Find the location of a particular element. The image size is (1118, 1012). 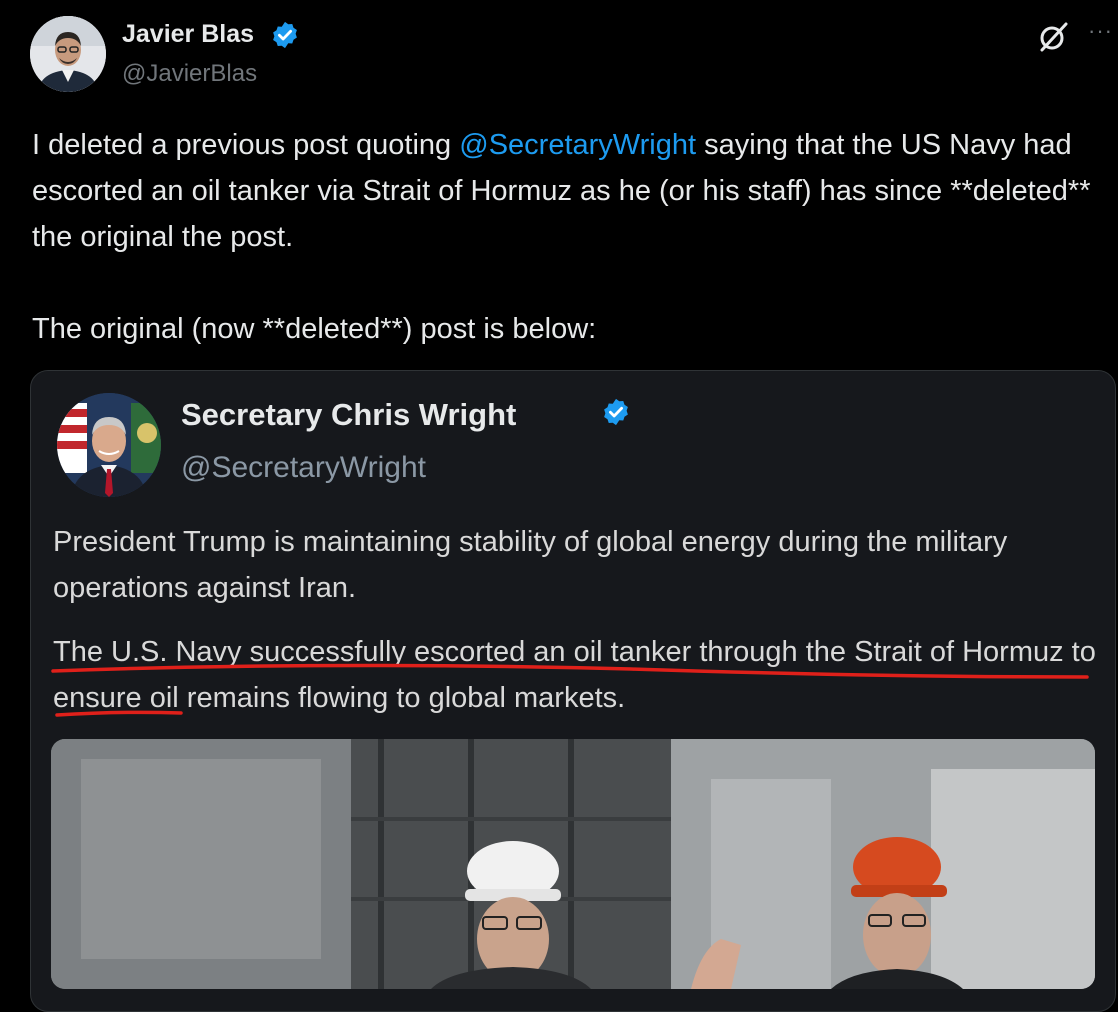

quoted-author-avatar is located at coordinates (109, 445).